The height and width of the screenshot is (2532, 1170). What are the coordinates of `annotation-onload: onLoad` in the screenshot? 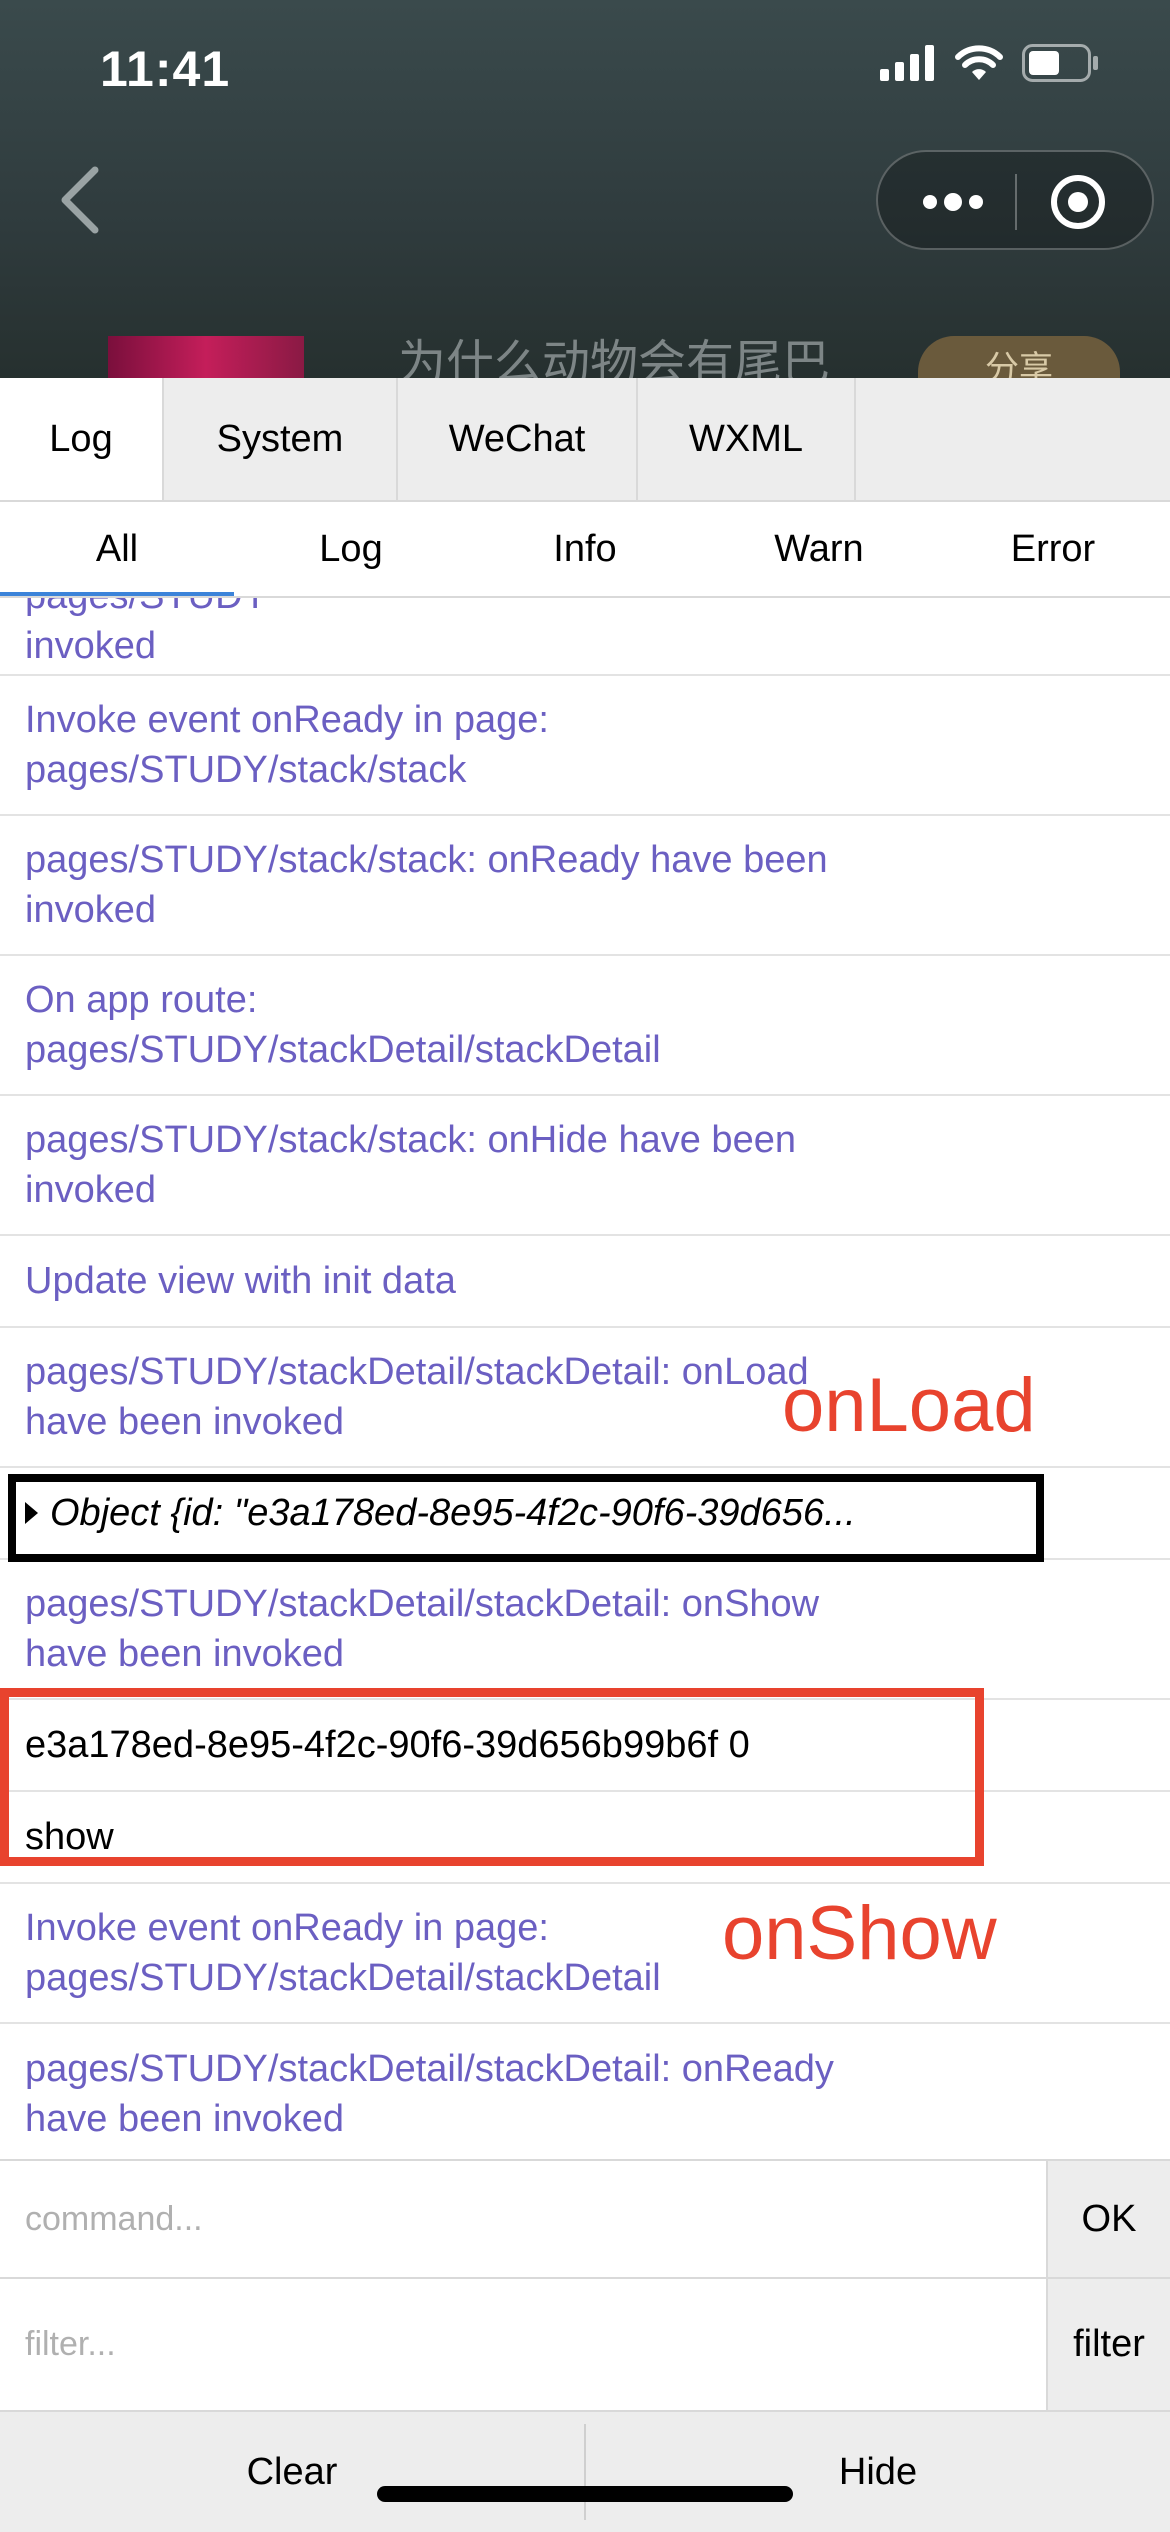 It's located at (909, 1405).